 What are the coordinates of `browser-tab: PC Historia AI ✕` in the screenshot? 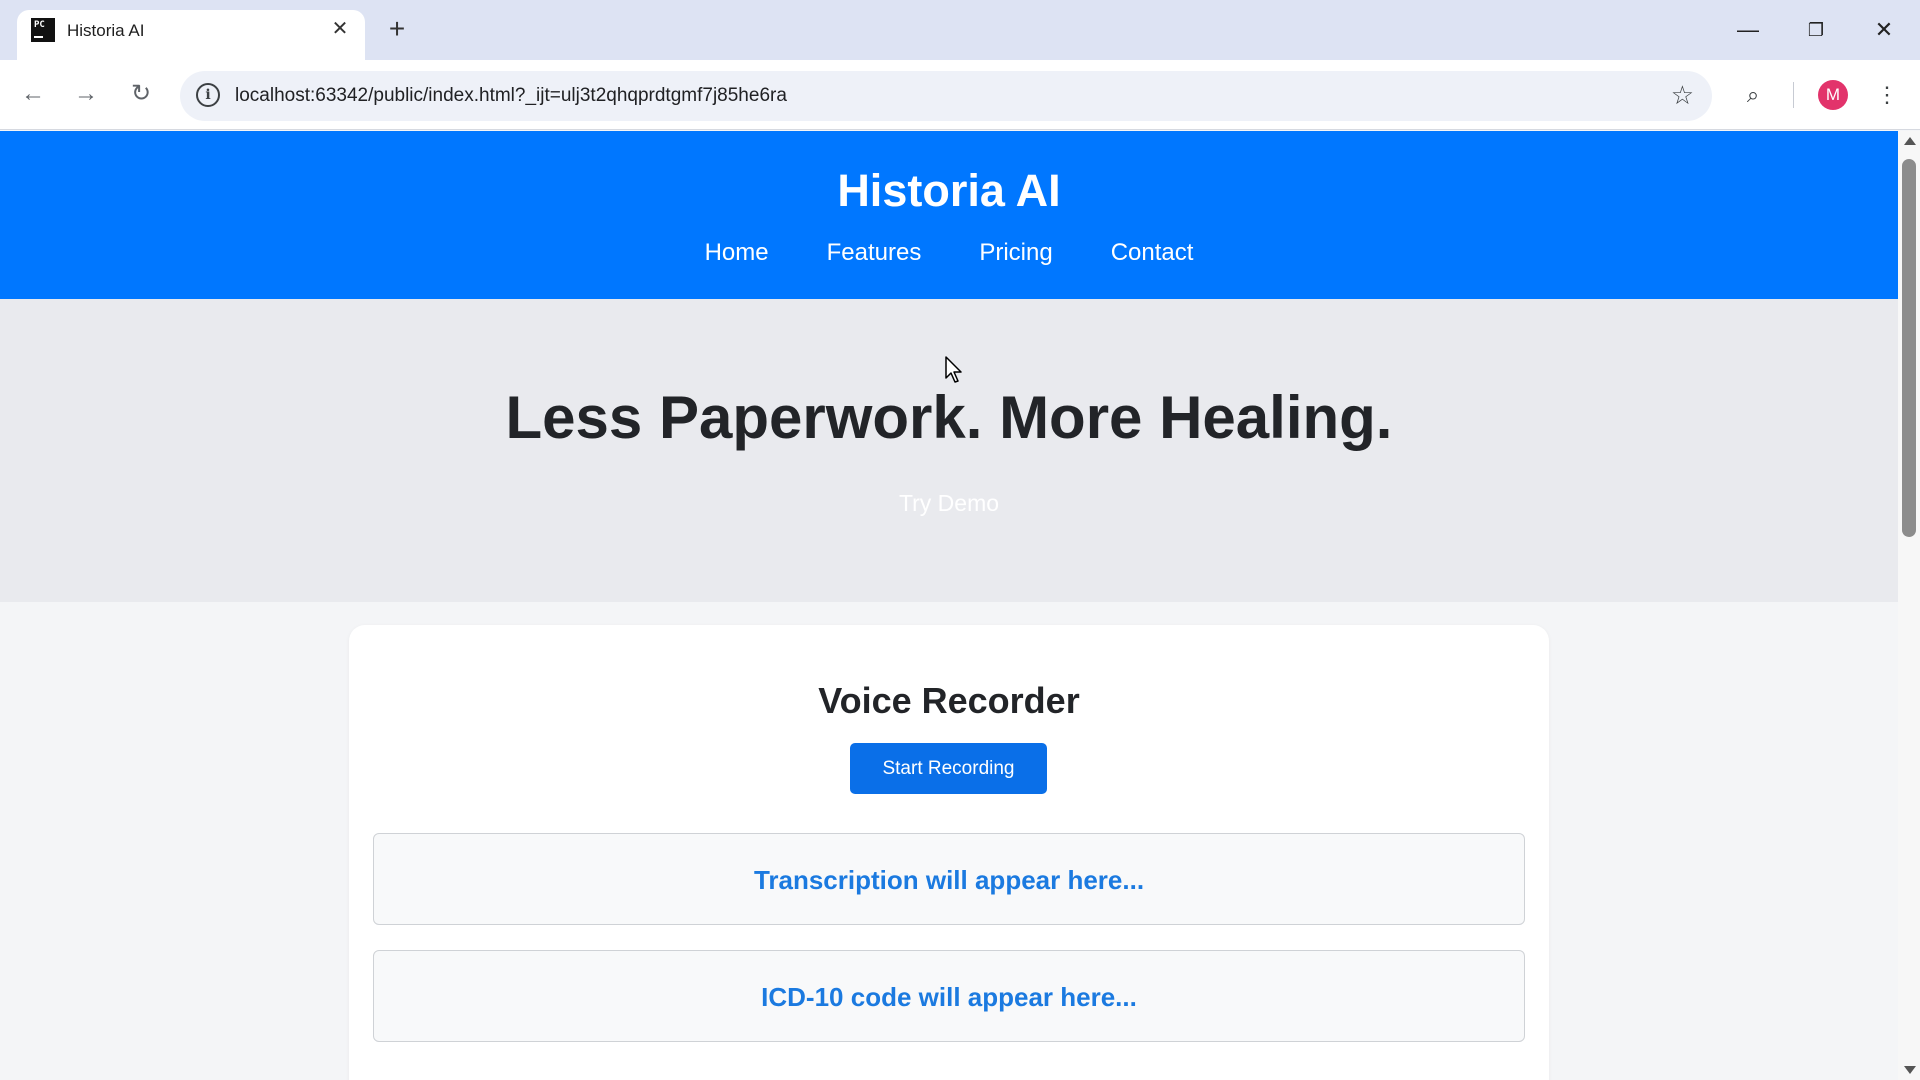 It's located at (191, 35).